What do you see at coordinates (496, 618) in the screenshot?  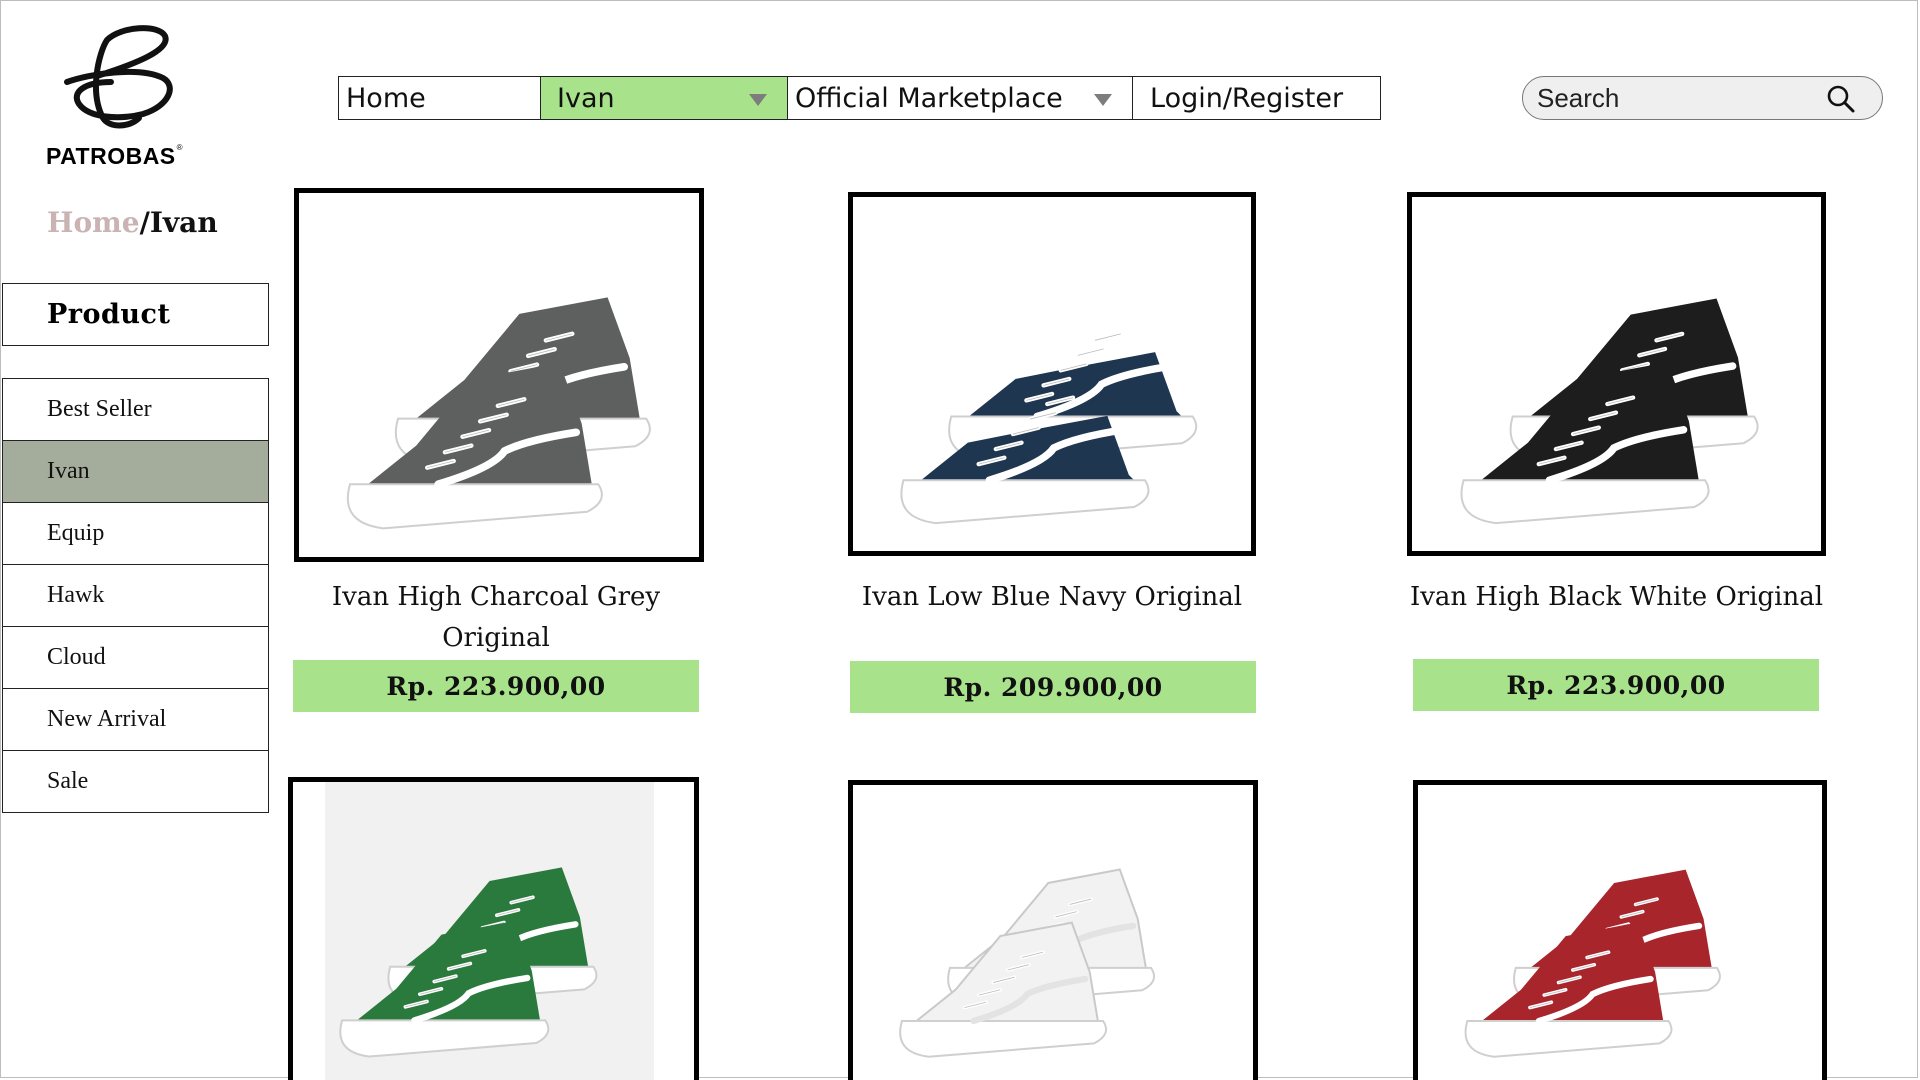 I see `product-name: Ivan High Charcoal Grey Original` at bounding box center [496, 618].